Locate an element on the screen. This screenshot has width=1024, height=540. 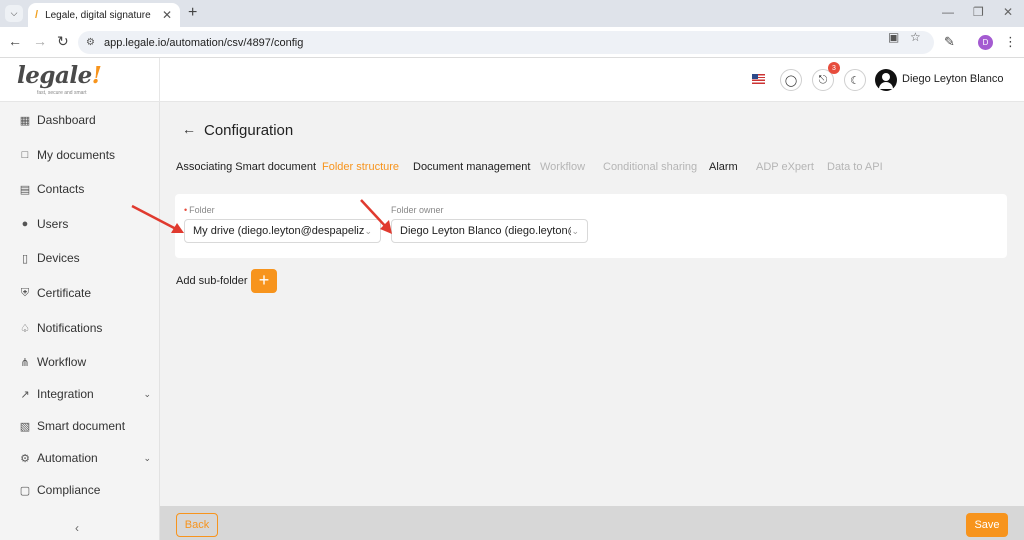
browser-tabstrip: ⌵ / Legale, digital signature ✕ + — ❐ ✕ is located at coordinates (512, 13).